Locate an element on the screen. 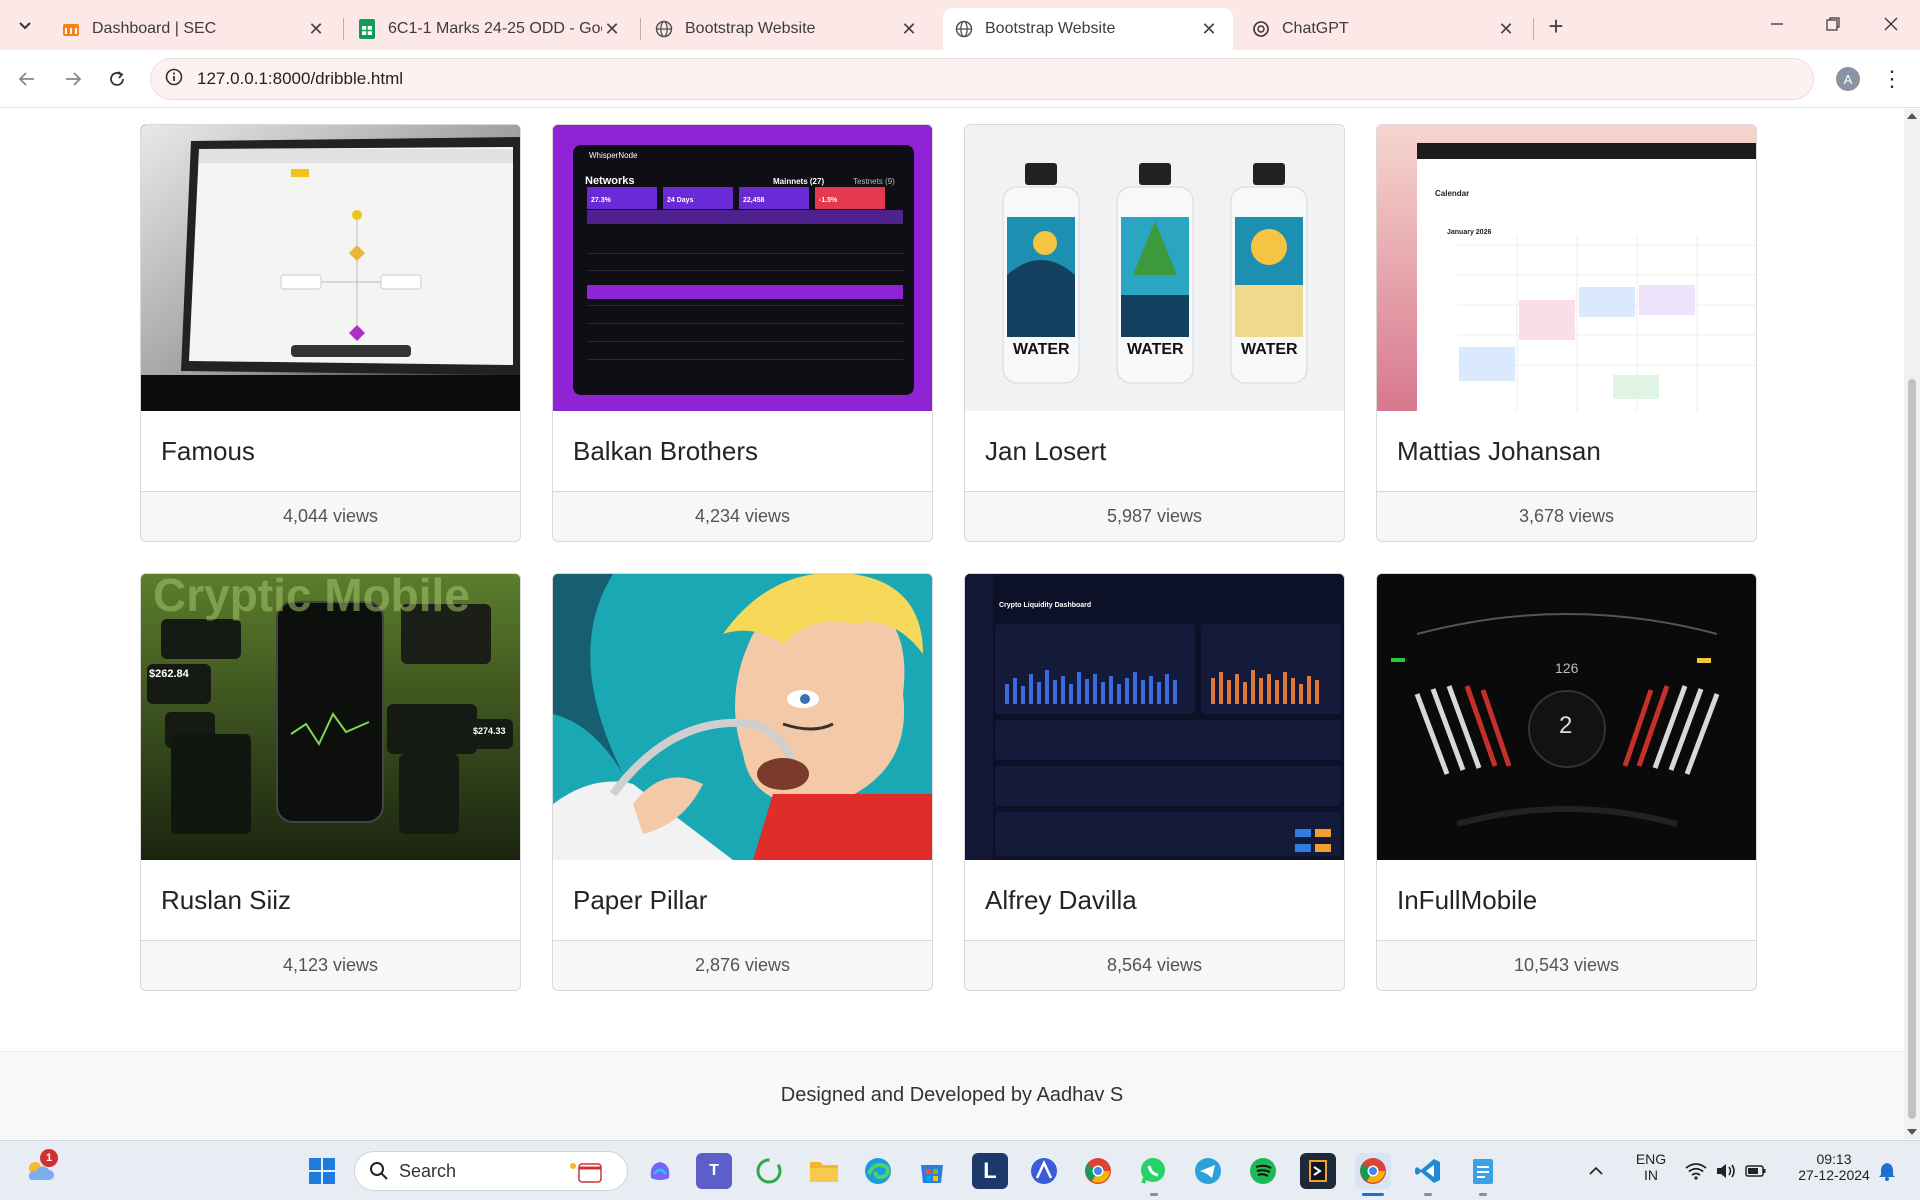  shot-card: WATER WATER WATER Jan Losert 5,987 views is located at coordinates (1154, 333).